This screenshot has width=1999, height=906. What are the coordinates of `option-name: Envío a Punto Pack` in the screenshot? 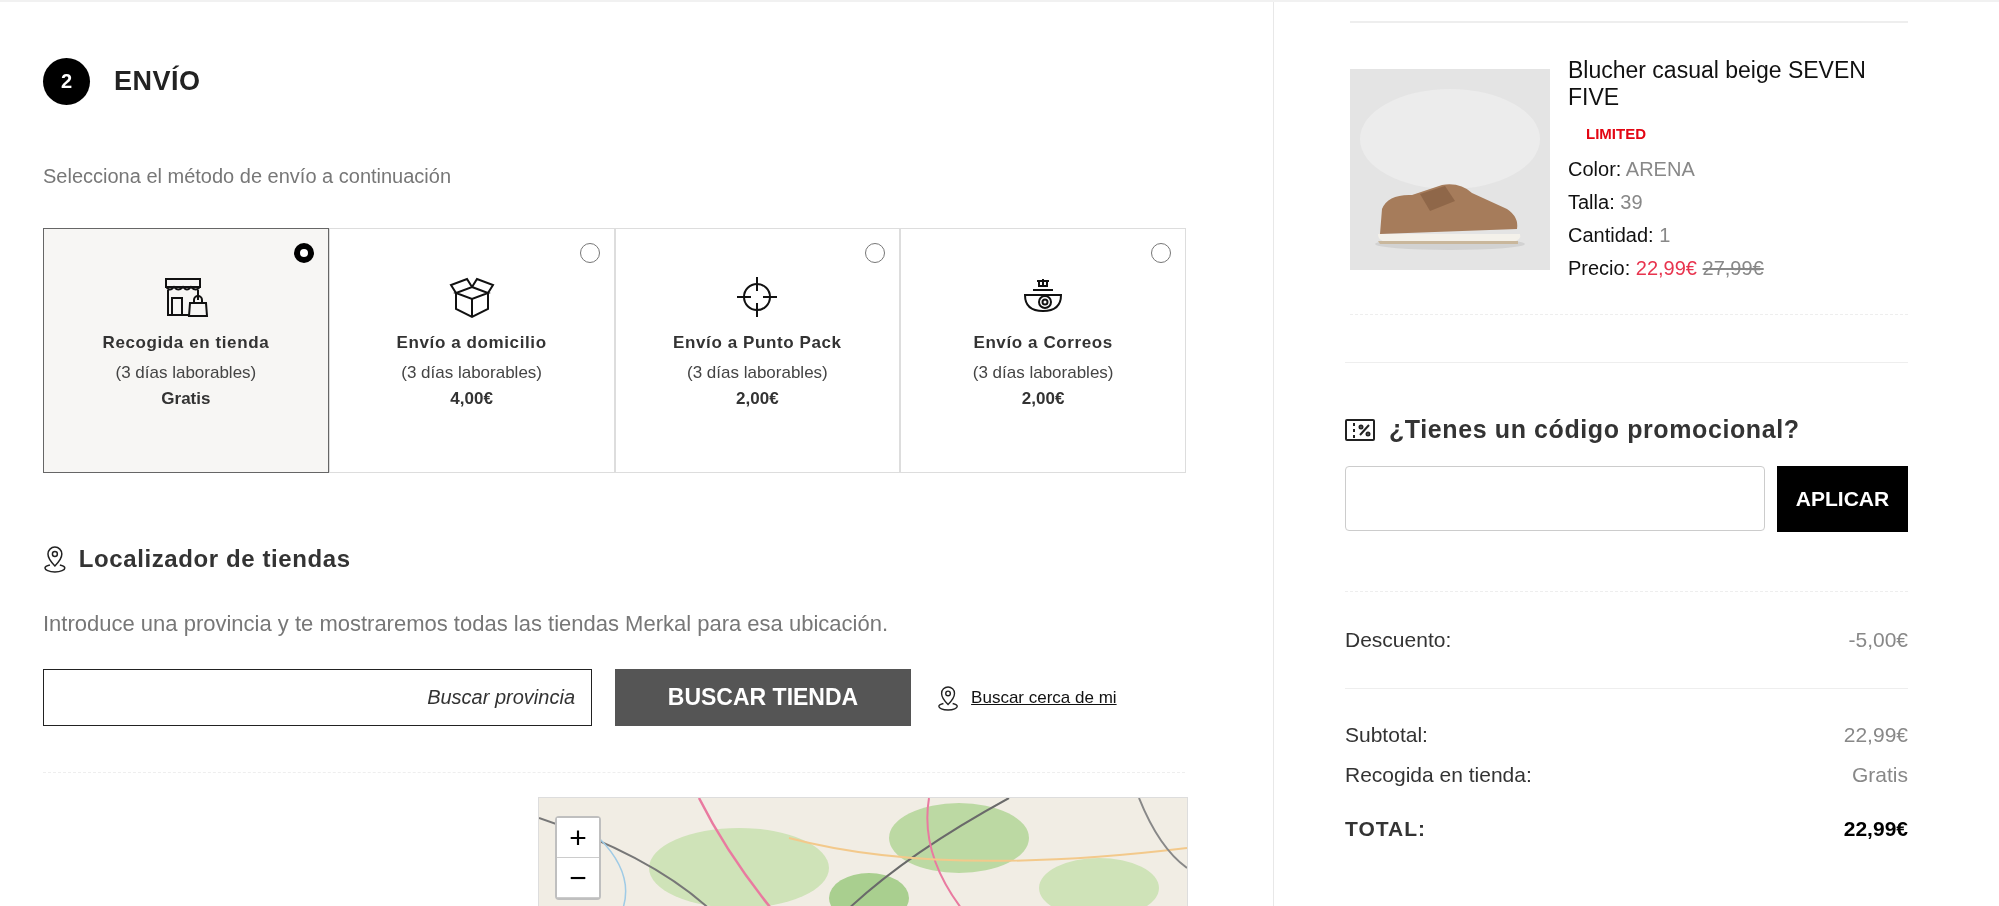 It's located at (757, 343).